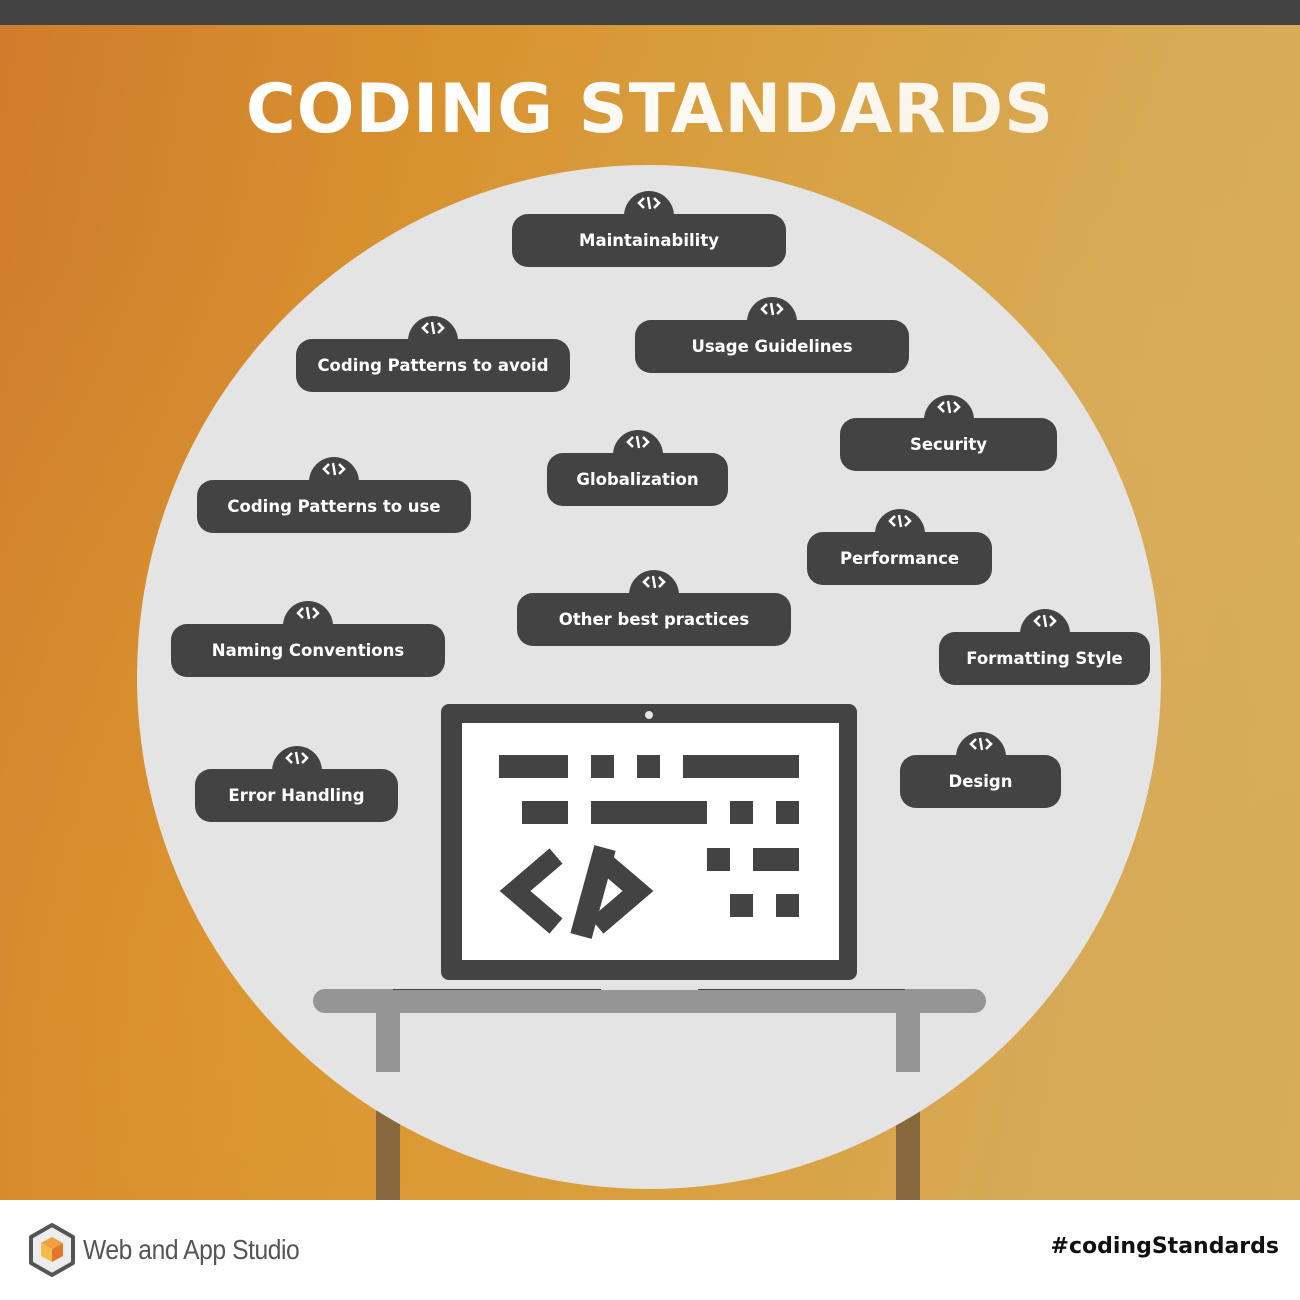 The width and height of the screenshot is (1300, 1300). I want to click on brand-name: Web and App Studio, so click(191, 1249).